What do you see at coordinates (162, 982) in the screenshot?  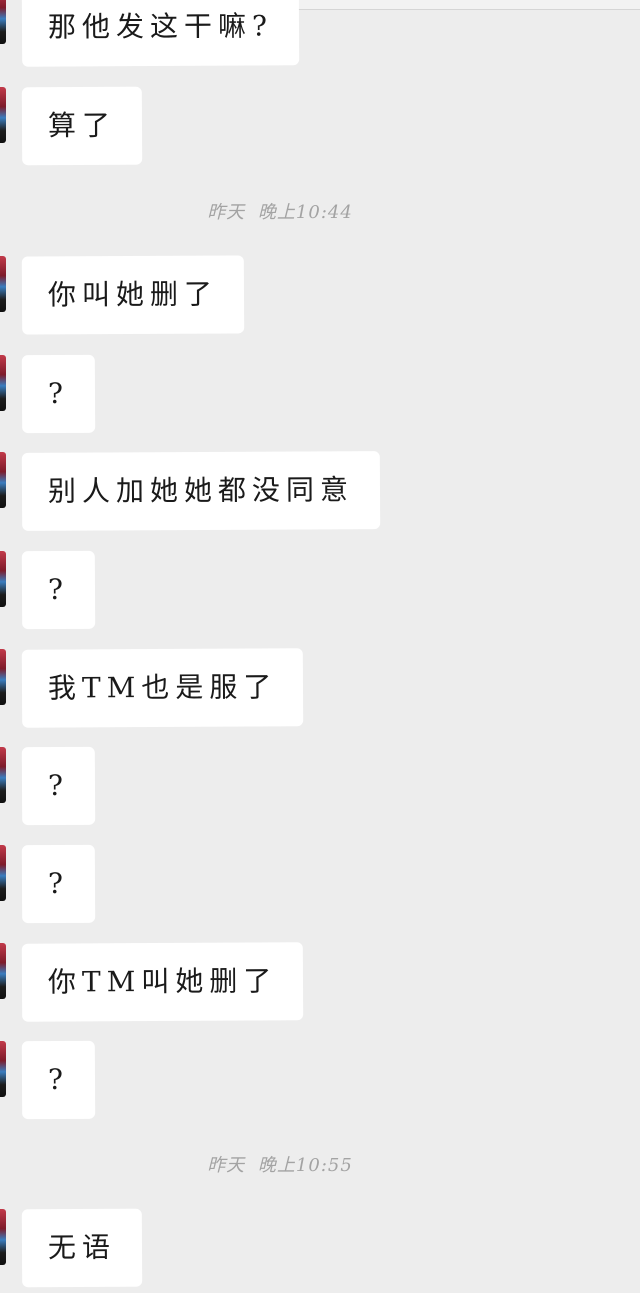 I see `message-bubble: 你TM叫她删了` at bounding box center [162, 982].